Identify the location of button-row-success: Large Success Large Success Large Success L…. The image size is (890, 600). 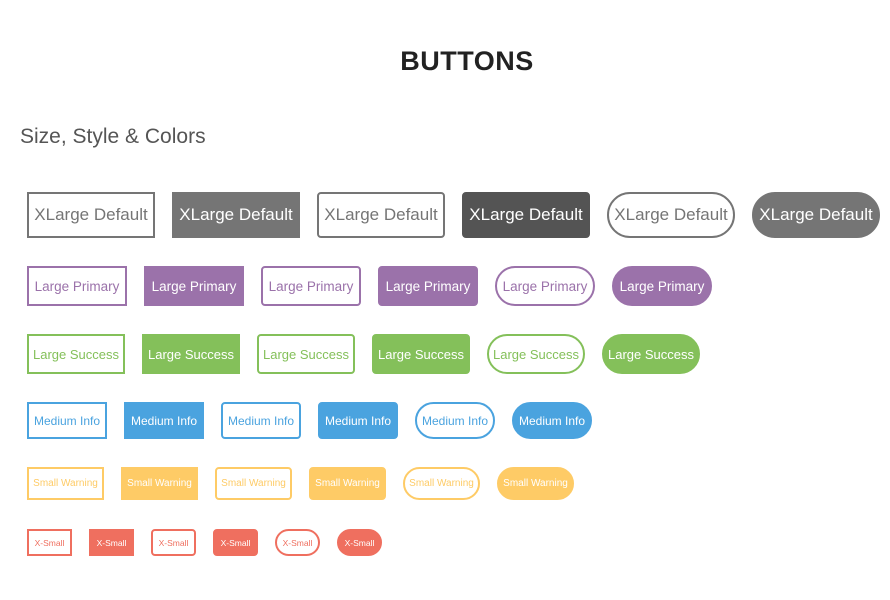
(372, 354).